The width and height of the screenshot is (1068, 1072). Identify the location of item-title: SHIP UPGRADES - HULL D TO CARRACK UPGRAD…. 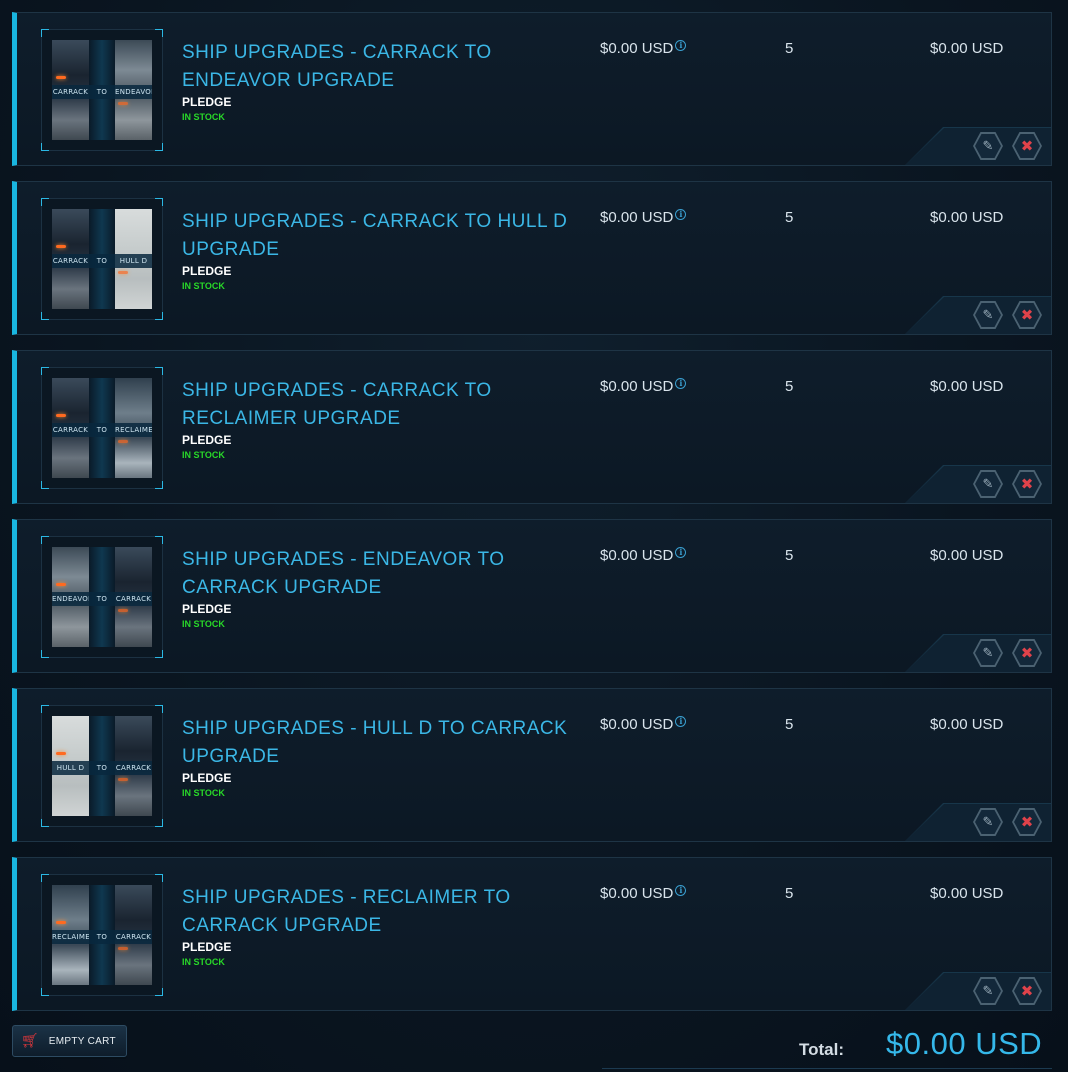
(392, 743).